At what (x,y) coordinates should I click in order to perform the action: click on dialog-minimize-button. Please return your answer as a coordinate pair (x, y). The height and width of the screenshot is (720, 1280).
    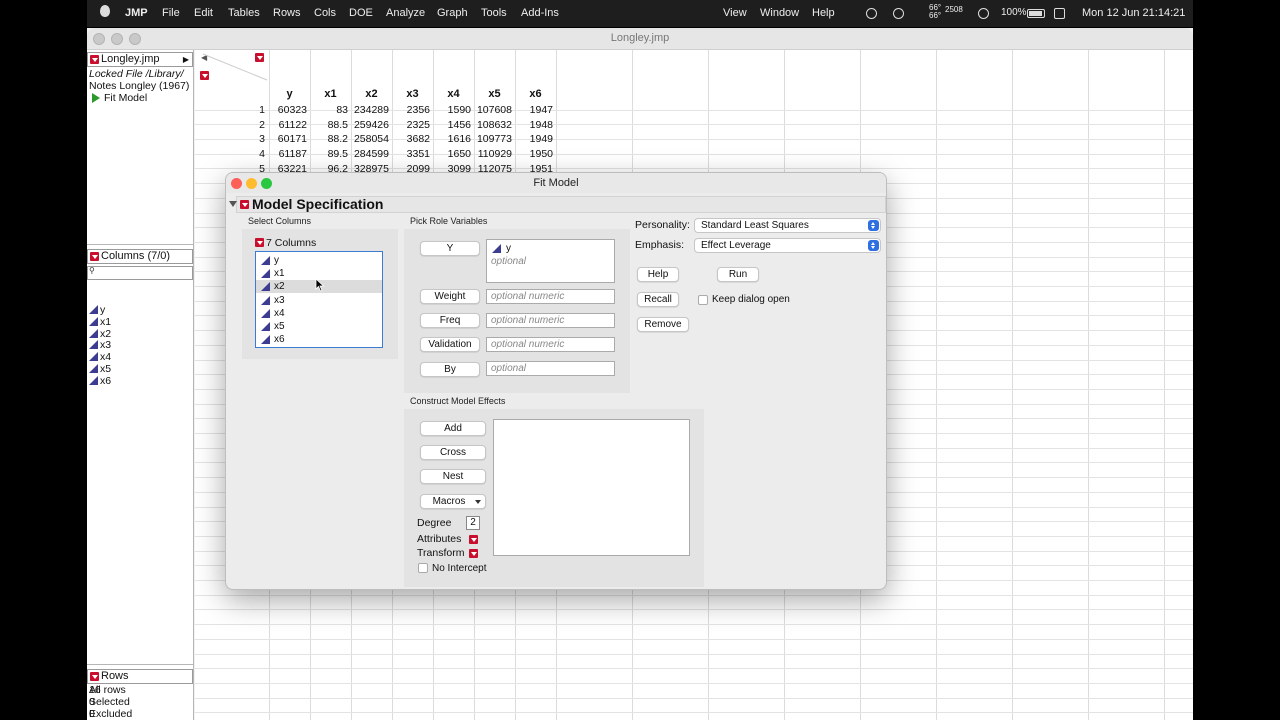
    Looking at the image, I should click on (251, 183).